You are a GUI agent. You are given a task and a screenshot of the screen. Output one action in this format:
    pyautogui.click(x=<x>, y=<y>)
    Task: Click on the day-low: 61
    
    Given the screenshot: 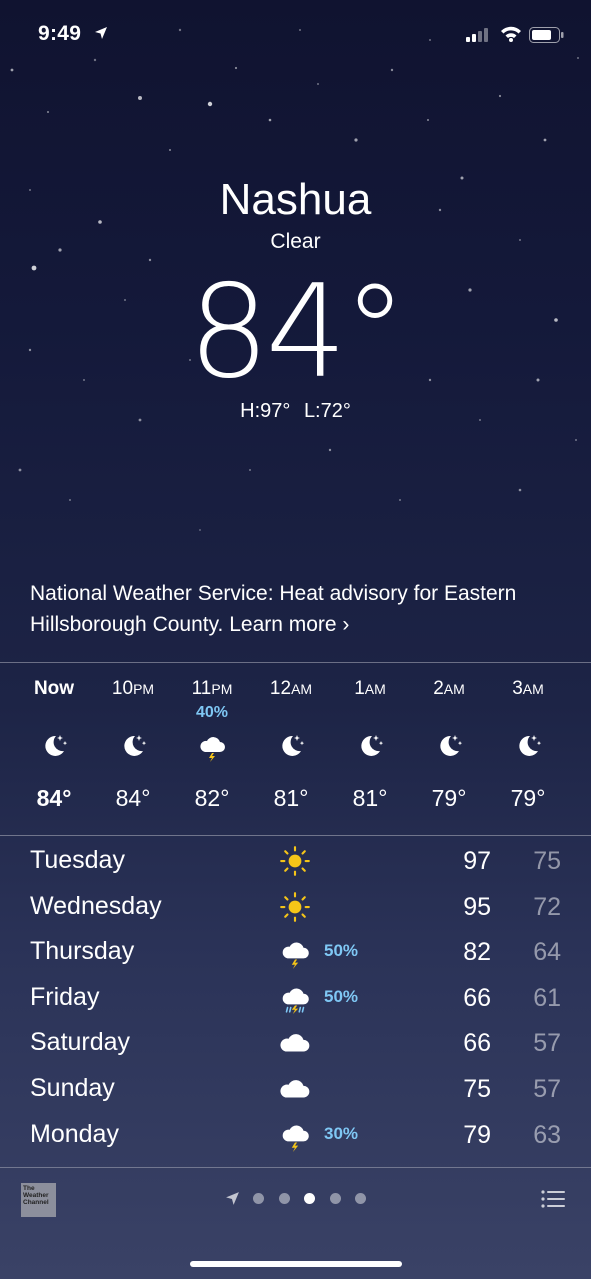 What is the action you would take?
    pyautogui.click(x=547, y=997)
    